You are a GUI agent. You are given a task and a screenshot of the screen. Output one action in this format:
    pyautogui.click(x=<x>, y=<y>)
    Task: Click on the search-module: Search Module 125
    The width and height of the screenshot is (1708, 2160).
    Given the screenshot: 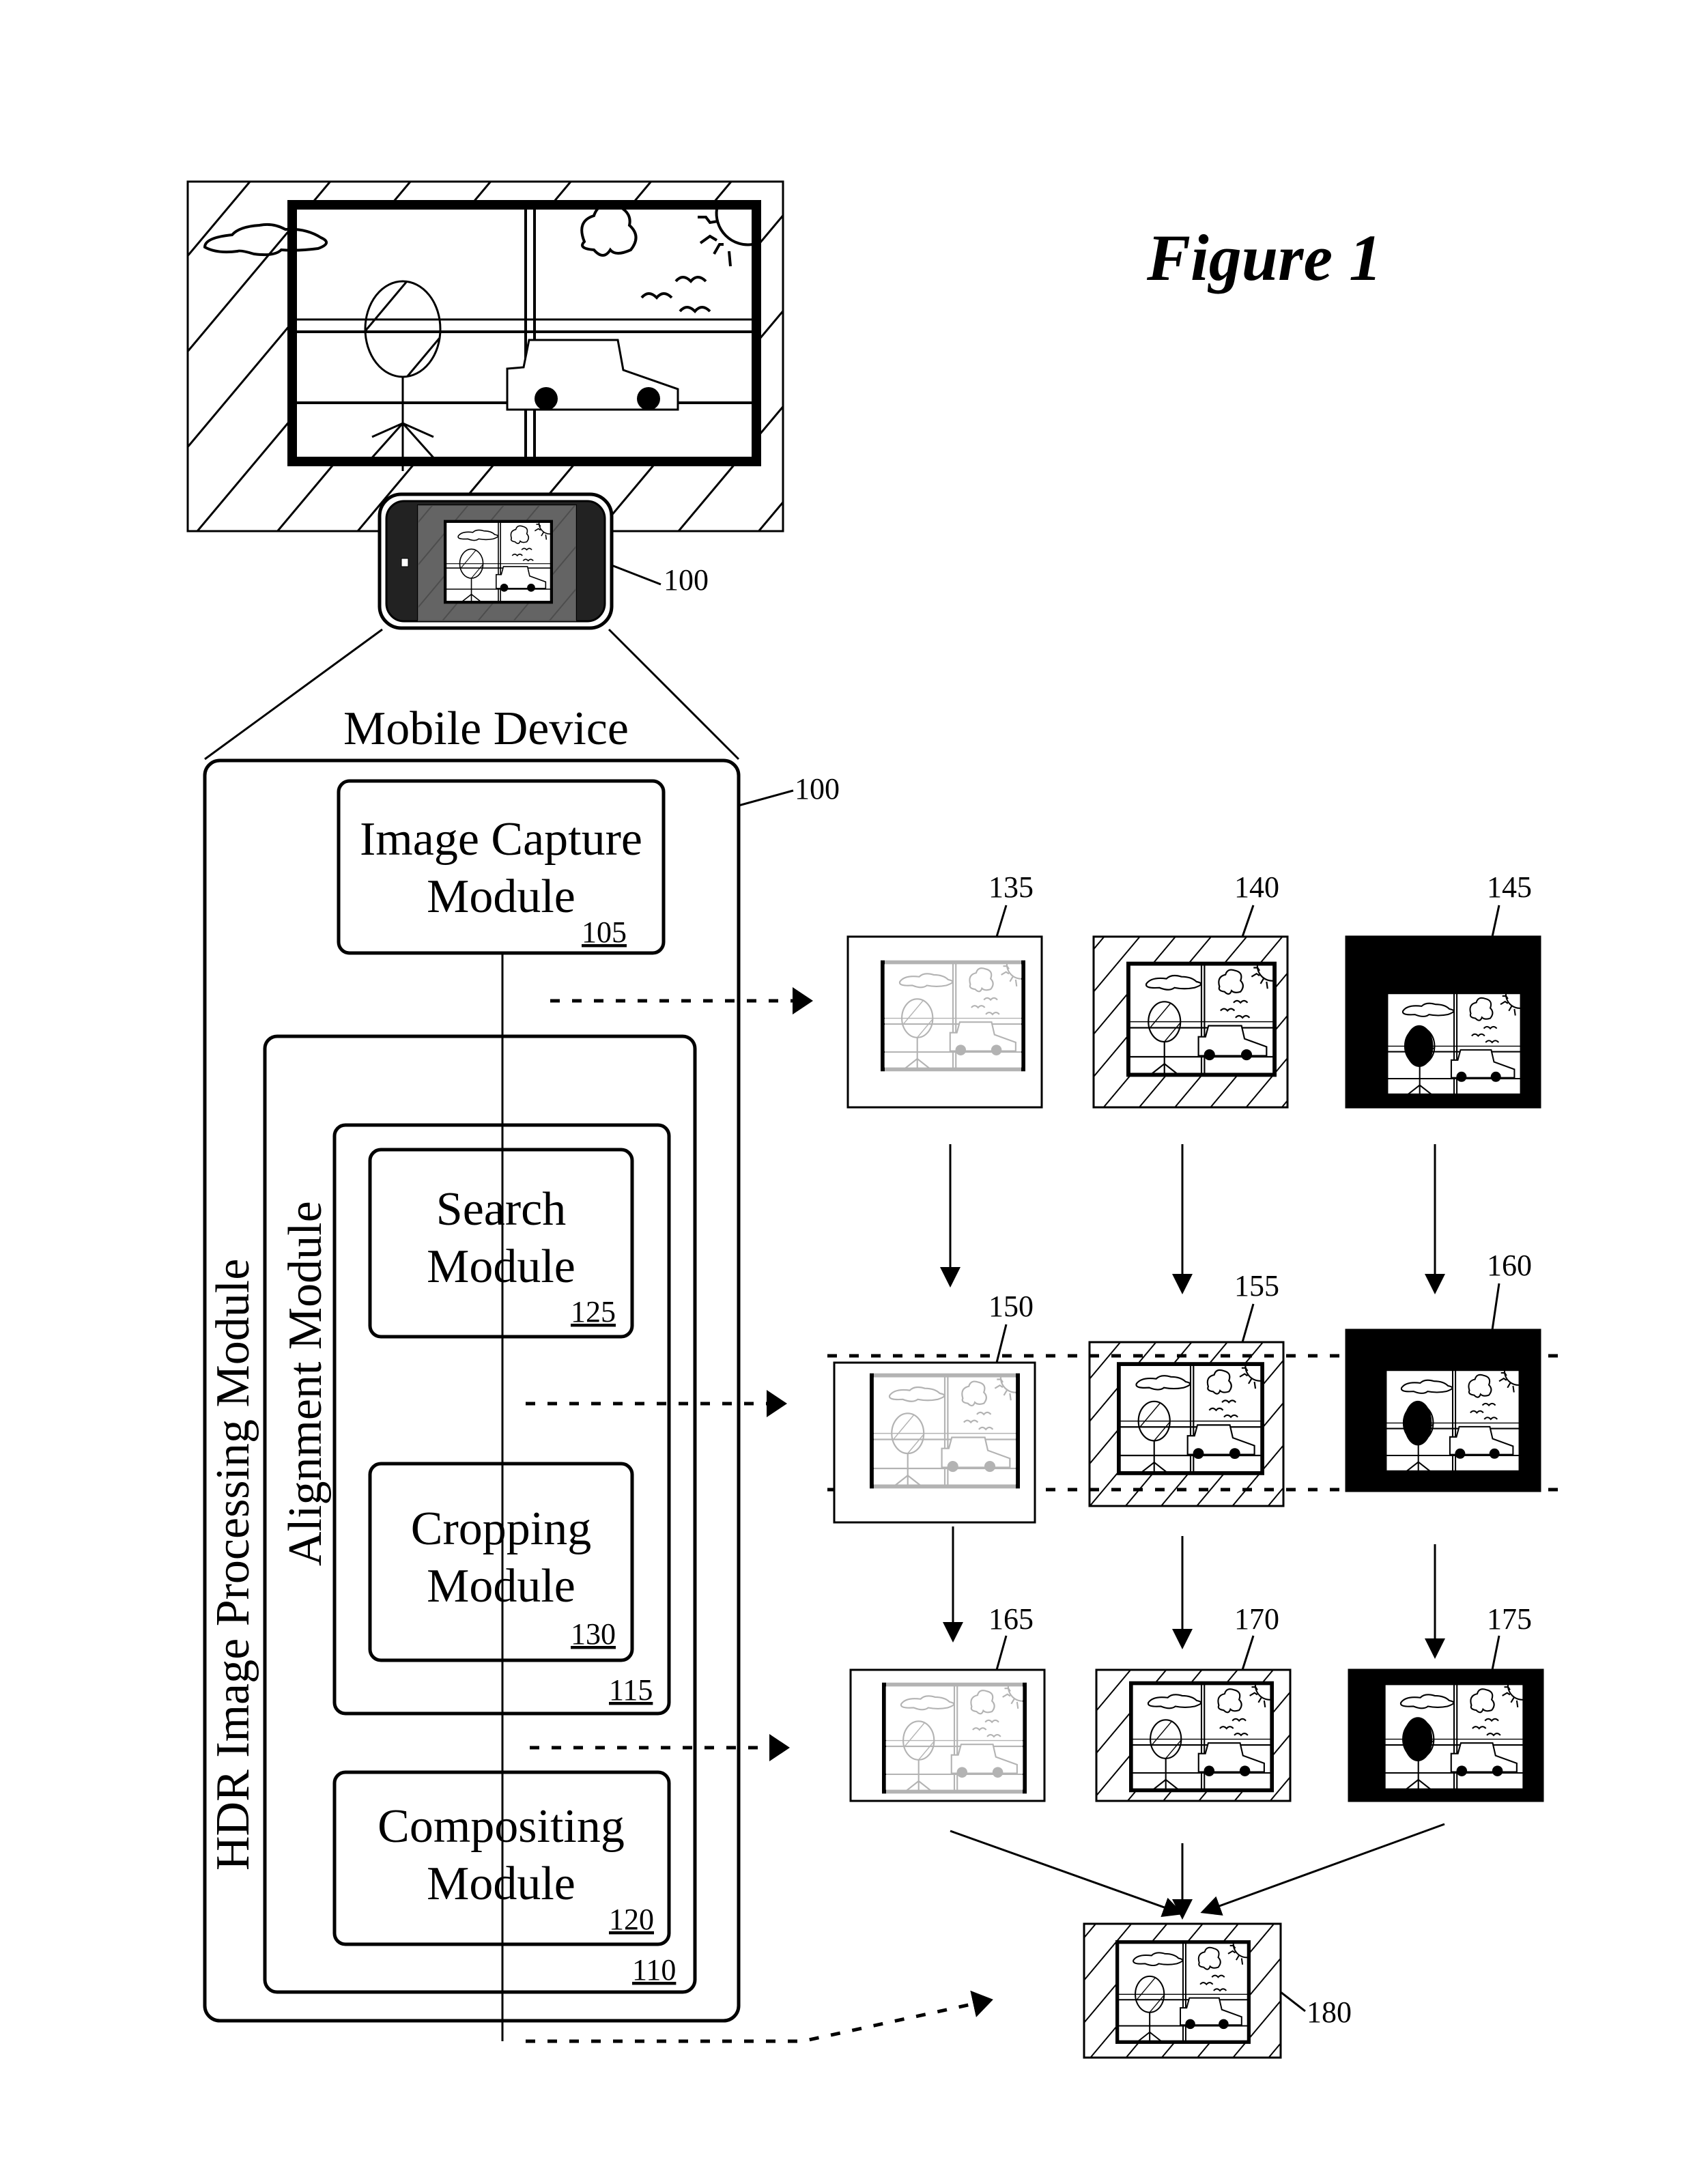 What is the action you would take?
    pyautogui.click(x=501, y=1243)
    